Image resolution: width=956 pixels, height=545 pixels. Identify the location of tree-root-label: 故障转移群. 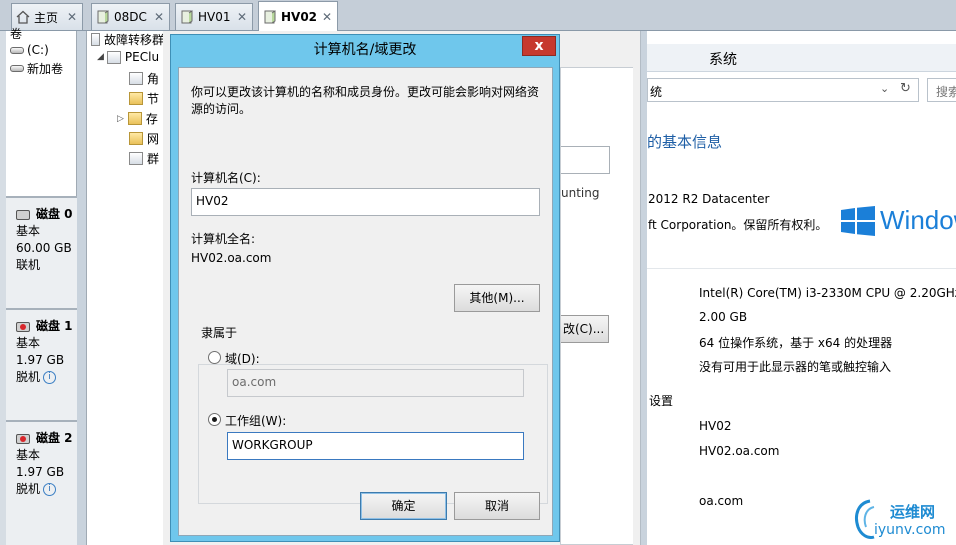
(133, 40).